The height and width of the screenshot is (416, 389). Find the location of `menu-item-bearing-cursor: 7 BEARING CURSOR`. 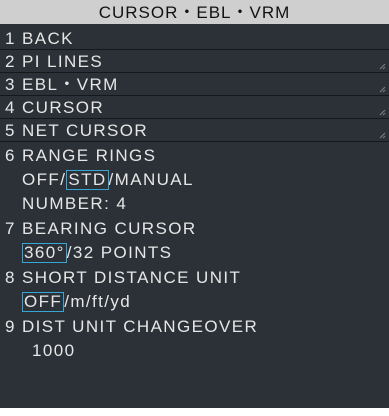

menu-item-bearing-cursor: 7 BEARING CURSOR is located at coordinates (194, 229).